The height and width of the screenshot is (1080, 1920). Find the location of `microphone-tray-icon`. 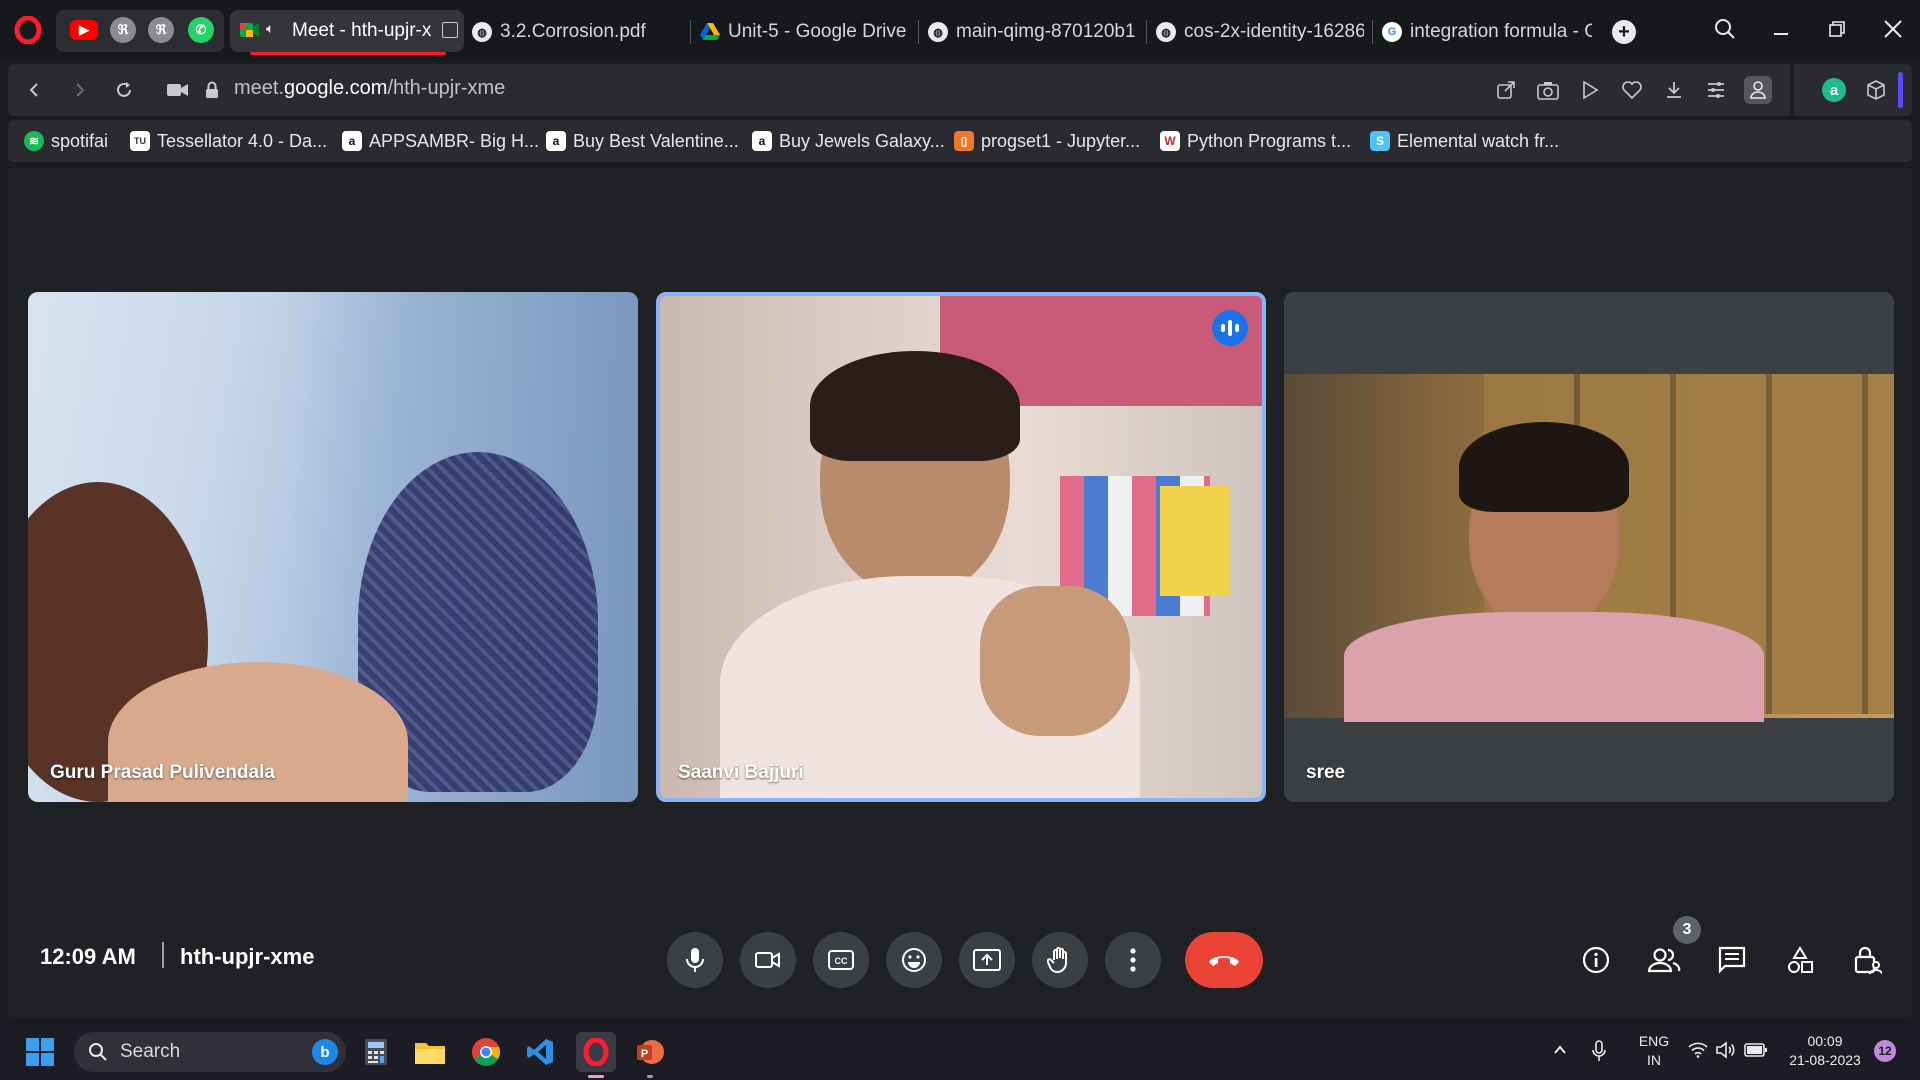

microphone-tray-icon is located at coordinates (1599, 1053).